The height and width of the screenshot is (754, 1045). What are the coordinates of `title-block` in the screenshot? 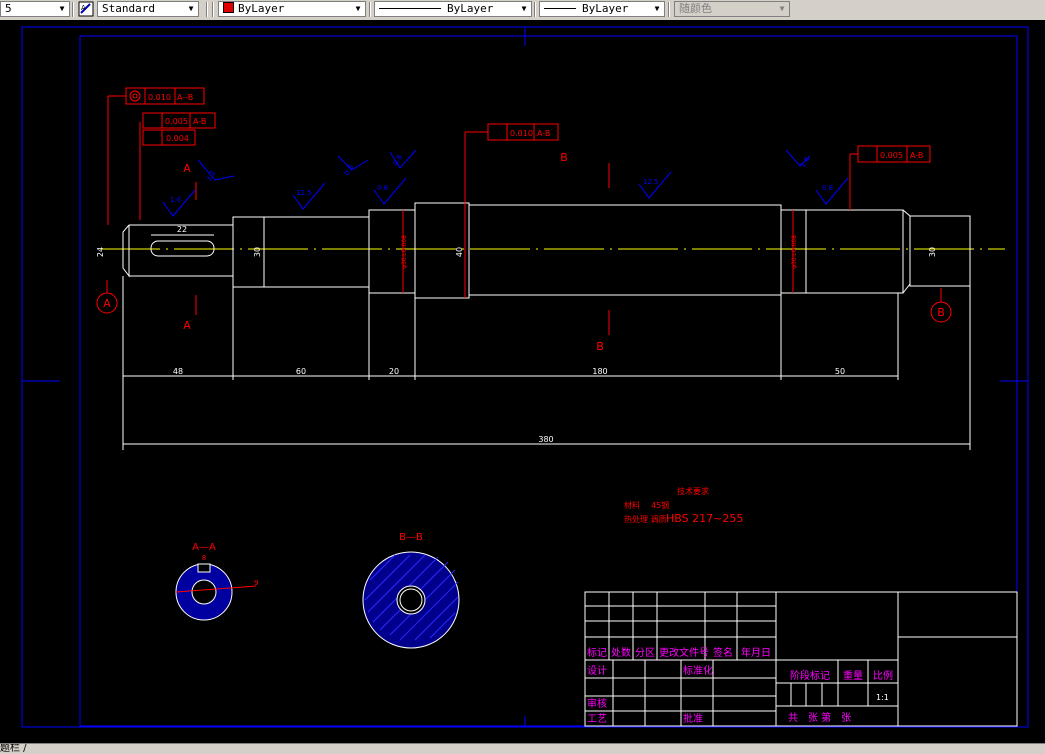 It's located at (801, 659).